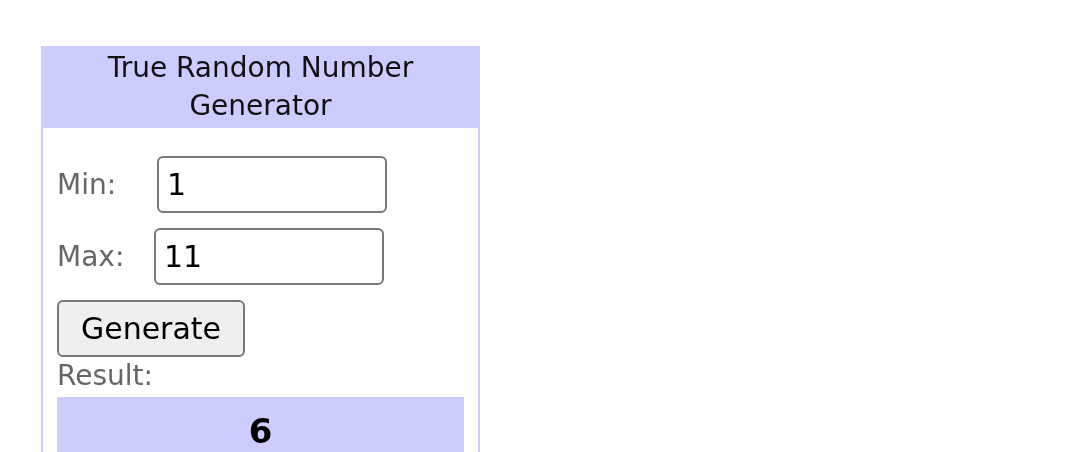 This screenshot has height=452, width=1080. What do you see at coordinates (260, 87) in the screenshot?
I see `card-title: True Random Number Generator` at bounding box center [260, 87].